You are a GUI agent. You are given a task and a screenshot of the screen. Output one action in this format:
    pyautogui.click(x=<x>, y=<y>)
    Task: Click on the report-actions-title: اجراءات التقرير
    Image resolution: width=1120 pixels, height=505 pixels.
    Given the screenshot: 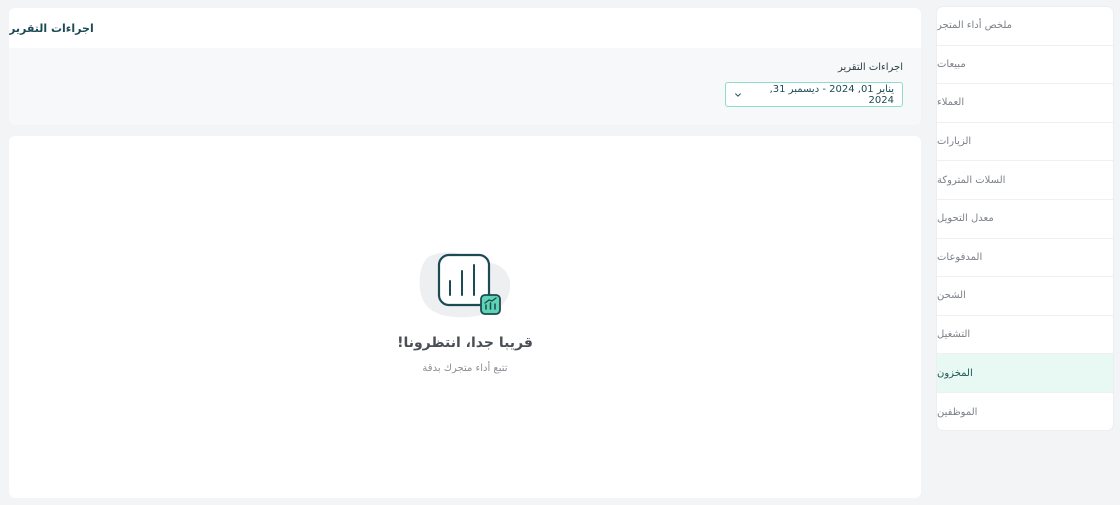 What is the action you would take?
    pyautogui.click(x=51, y=28)
    